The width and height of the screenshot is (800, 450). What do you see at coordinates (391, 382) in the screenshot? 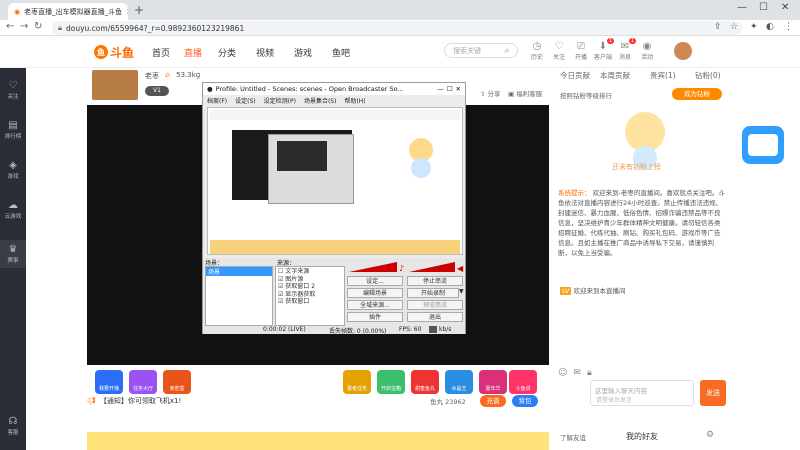
I see `gift-item: 开启宝箱` at bounding box center [391, 382].